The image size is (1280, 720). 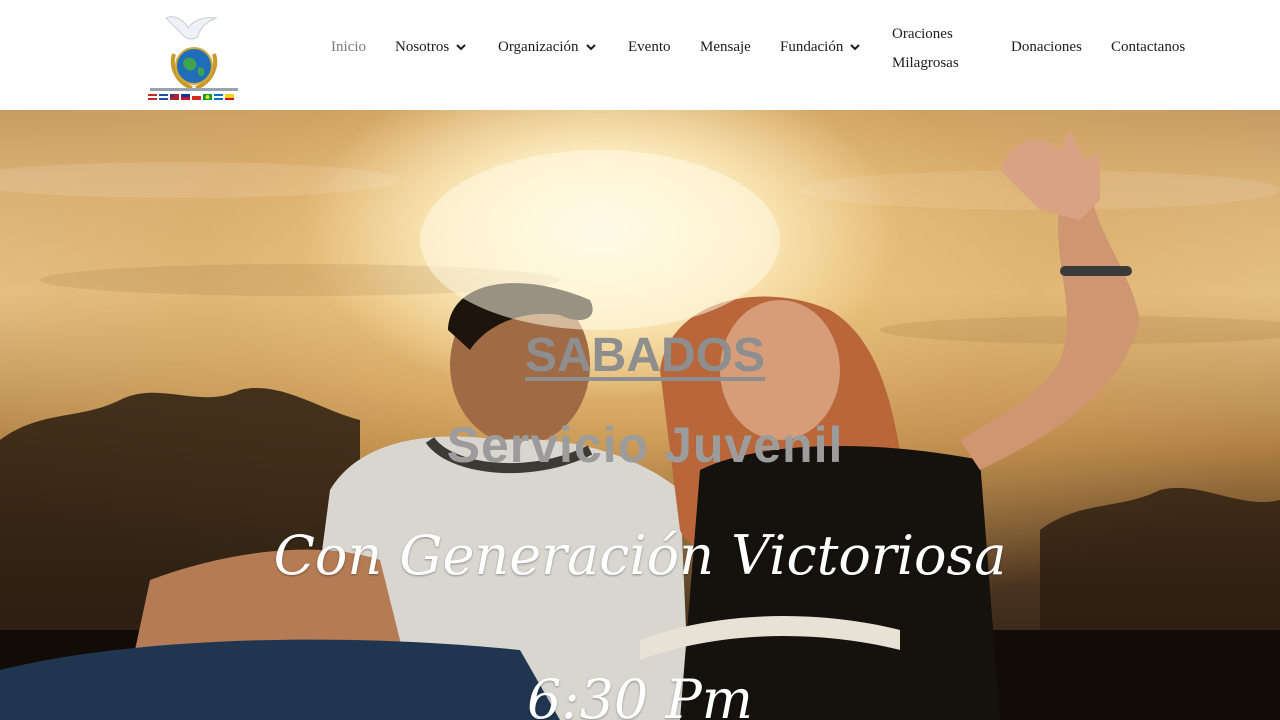 I want to click on nav-donaciones: Donaciones, so click(x=1046, y=47).